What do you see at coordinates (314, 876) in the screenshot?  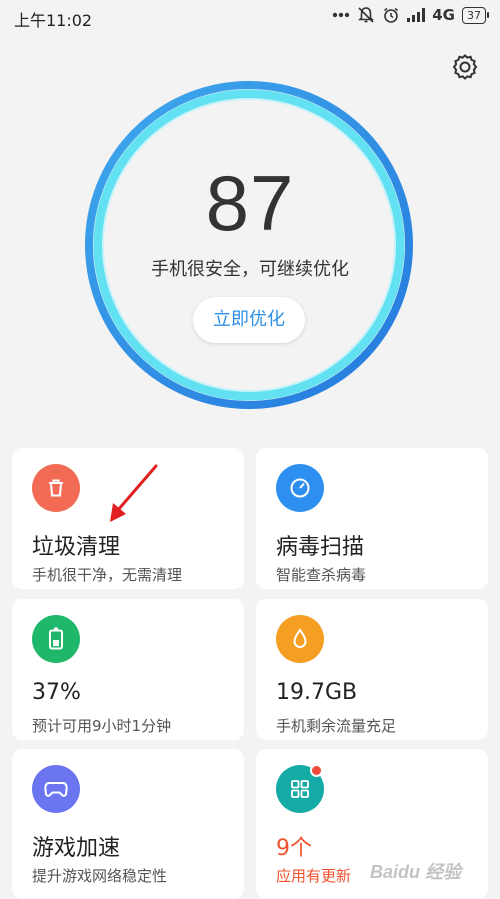 I see `card-subtitle: 应用有更新` at bounding box center [314, 876].